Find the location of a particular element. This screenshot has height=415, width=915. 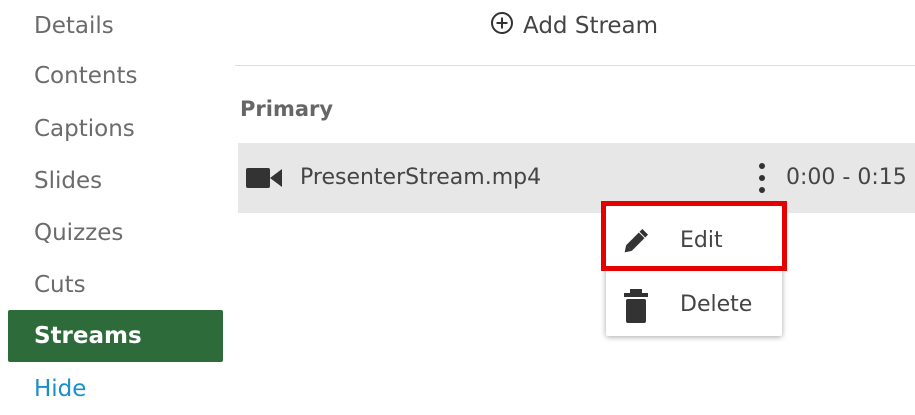

plus-circle-icon is located at coordinates (502, 26).